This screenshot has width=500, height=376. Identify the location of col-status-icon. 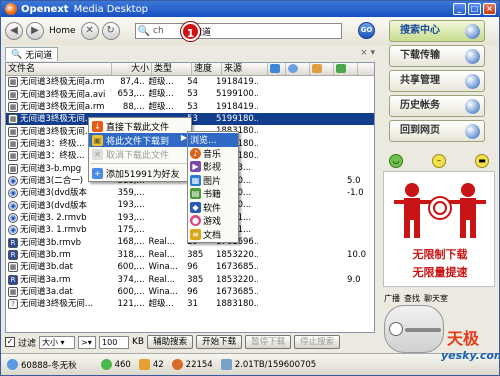
(346, 69).